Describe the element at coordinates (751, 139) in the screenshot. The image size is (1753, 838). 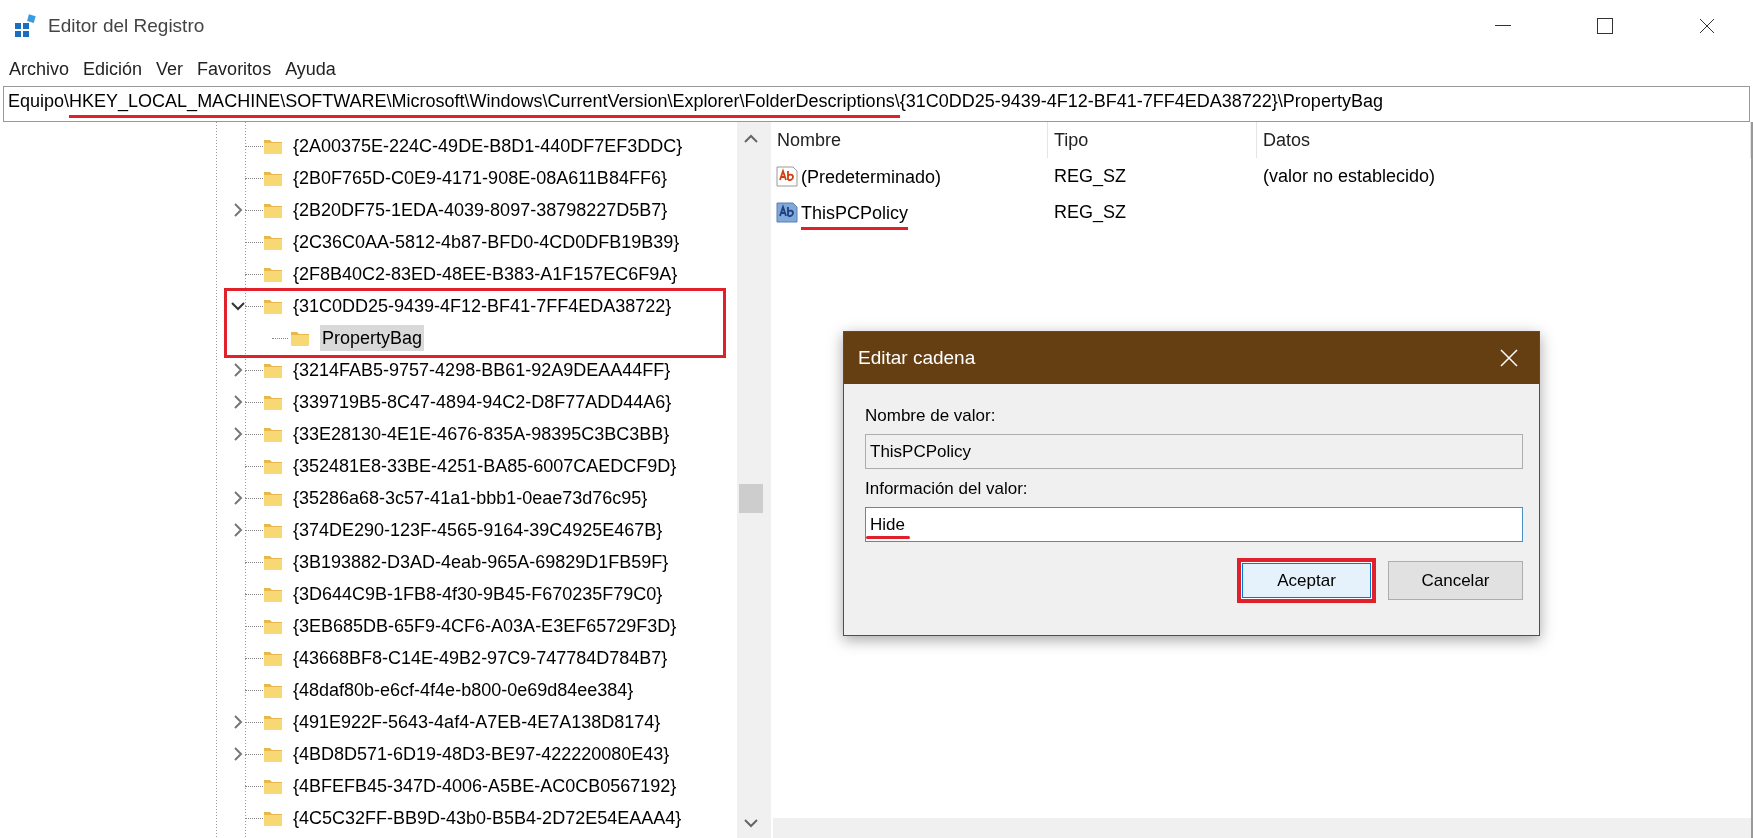
I see `scroll-up-icon` at that location.